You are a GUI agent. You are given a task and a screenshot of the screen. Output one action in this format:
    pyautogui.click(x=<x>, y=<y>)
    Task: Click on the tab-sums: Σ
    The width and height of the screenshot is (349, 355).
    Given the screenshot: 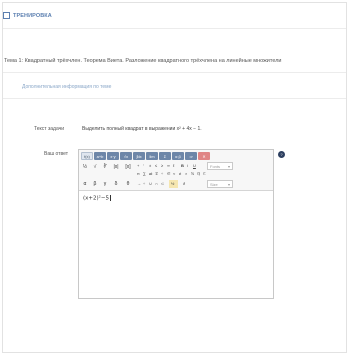 What is the action you would take?
    pyautogui.click(x=165, y=156)
    